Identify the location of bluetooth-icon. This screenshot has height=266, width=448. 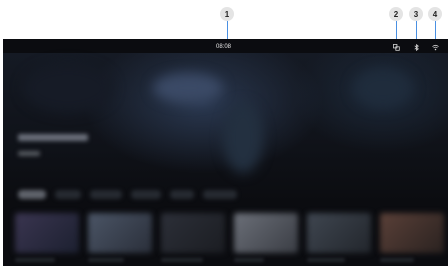
(416, 47).